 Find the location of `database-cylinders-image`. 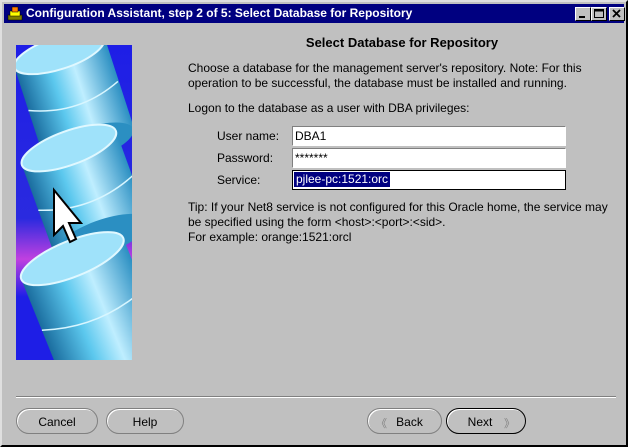

database-cylinders-image is located at coordinates (74, 202).